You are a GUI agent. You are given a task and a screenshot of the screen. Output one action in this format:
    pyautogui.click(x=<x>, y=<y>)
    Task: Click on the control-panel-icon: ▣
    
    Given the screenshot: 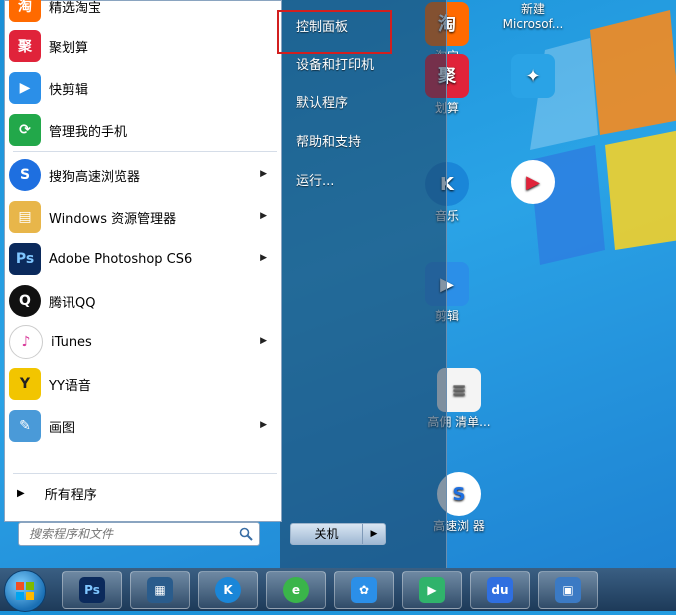 What is the action you would take?
    pyautogui.click(x=568, y=590)
    